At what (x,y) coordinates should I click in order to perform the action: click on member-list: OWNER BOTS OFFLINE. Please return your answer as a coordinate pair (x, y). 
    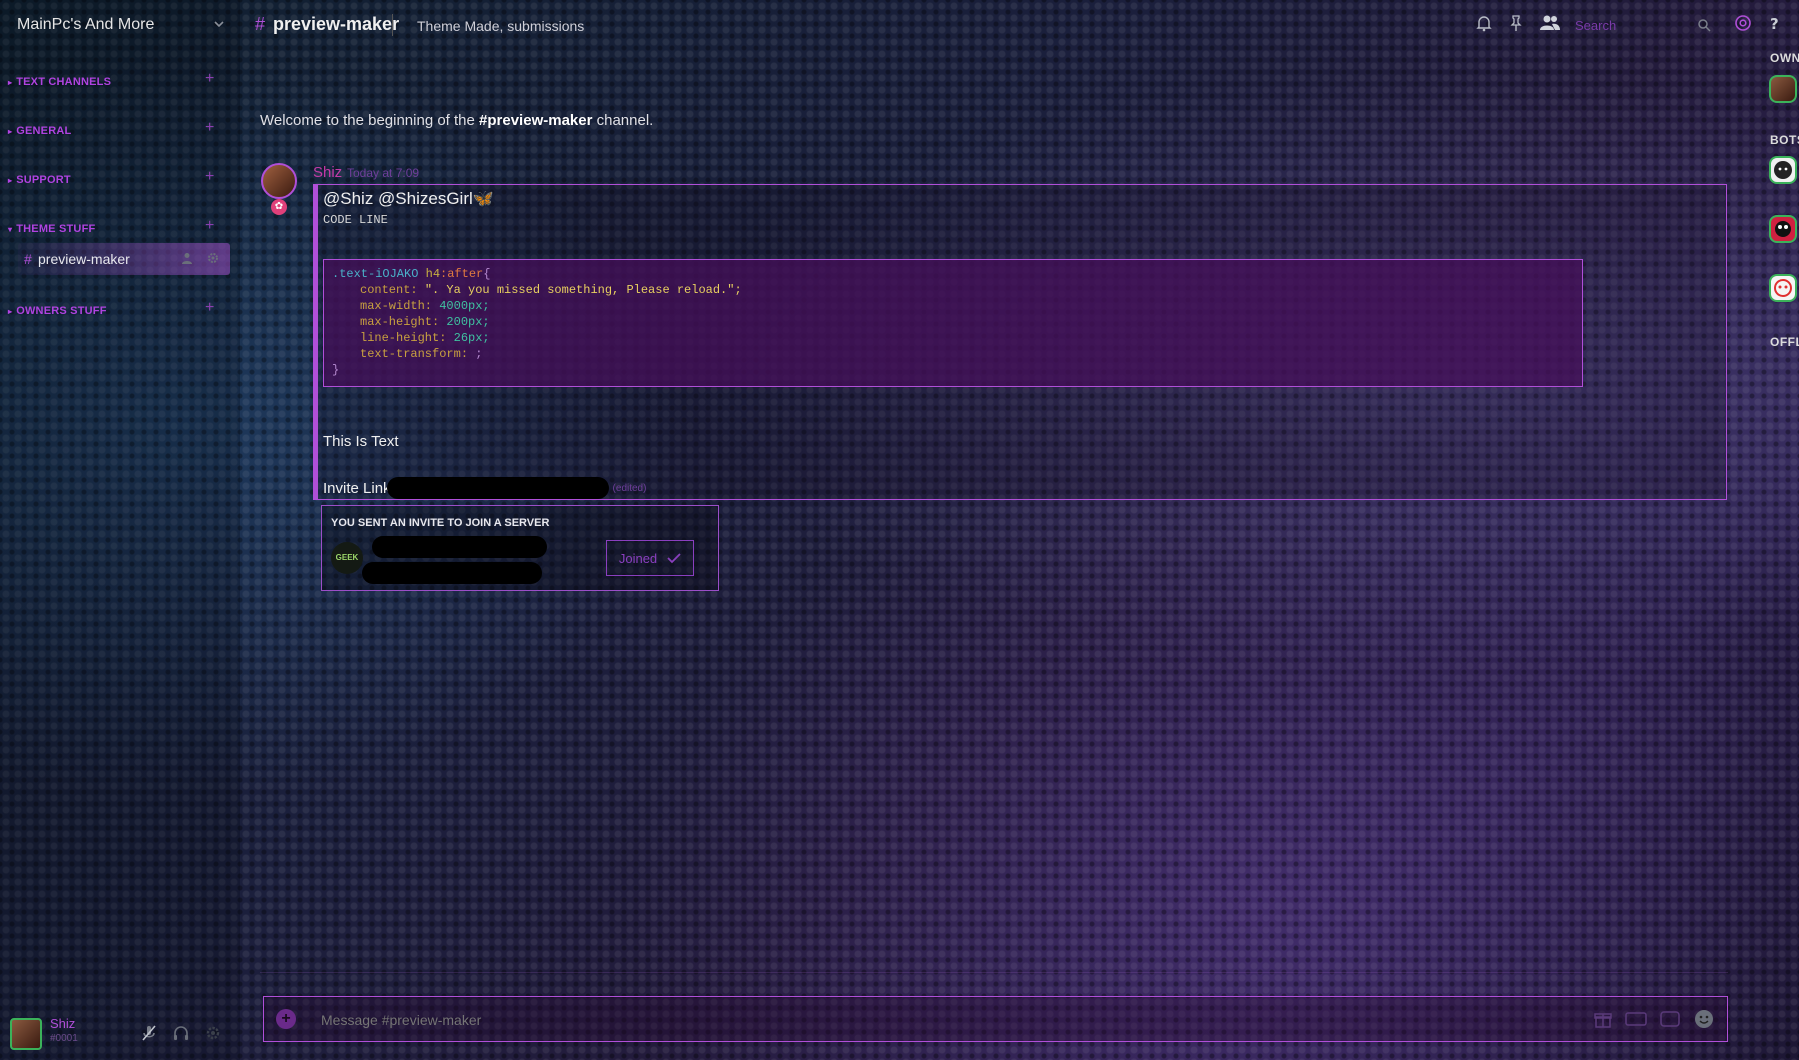
    Looking at the image, I should click on (1782, 555).